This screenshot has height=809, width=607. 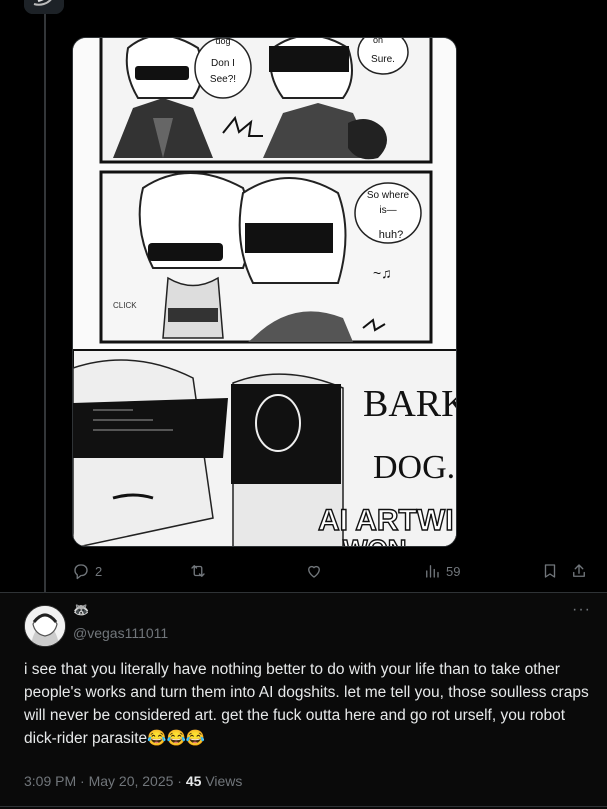 What do you see at coordinates (378, 41) in the screenshot?
I see `bubble-text: oh` at bounding box center [378, 41].